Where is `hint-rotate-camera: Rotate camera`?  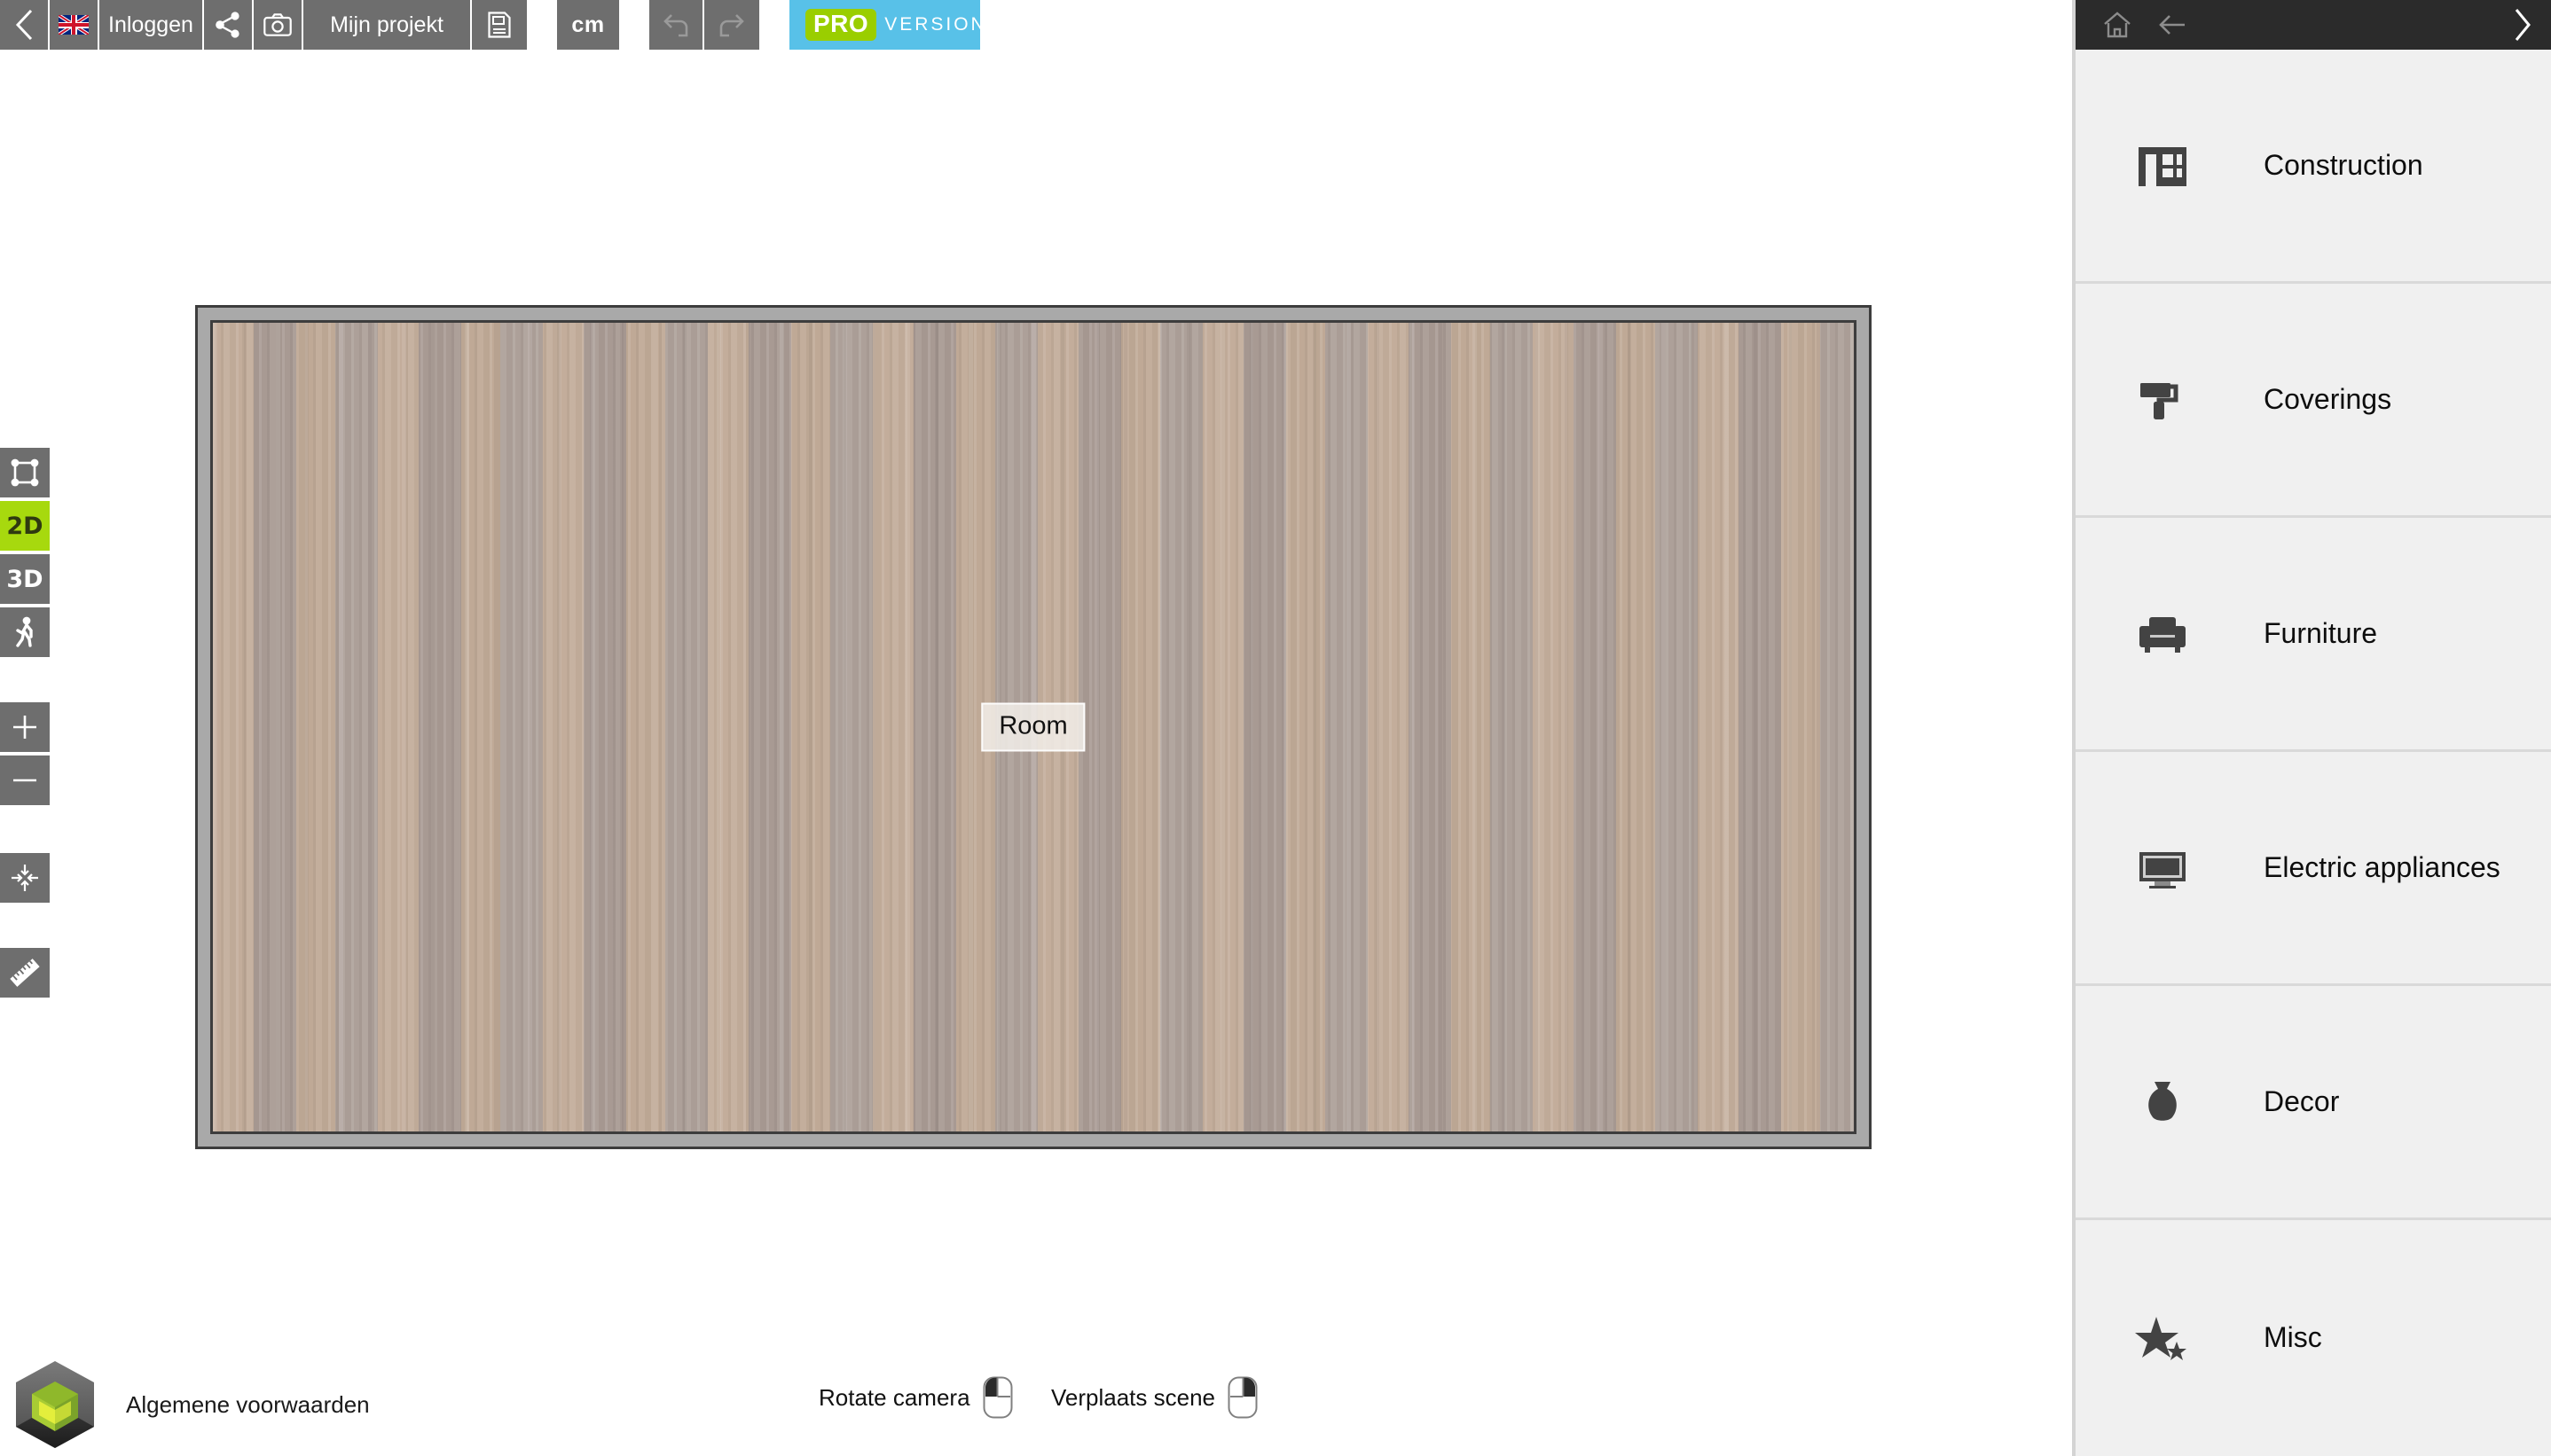
hint-rotate-camera: Rotate camera is located at coordinates (916, 1397).